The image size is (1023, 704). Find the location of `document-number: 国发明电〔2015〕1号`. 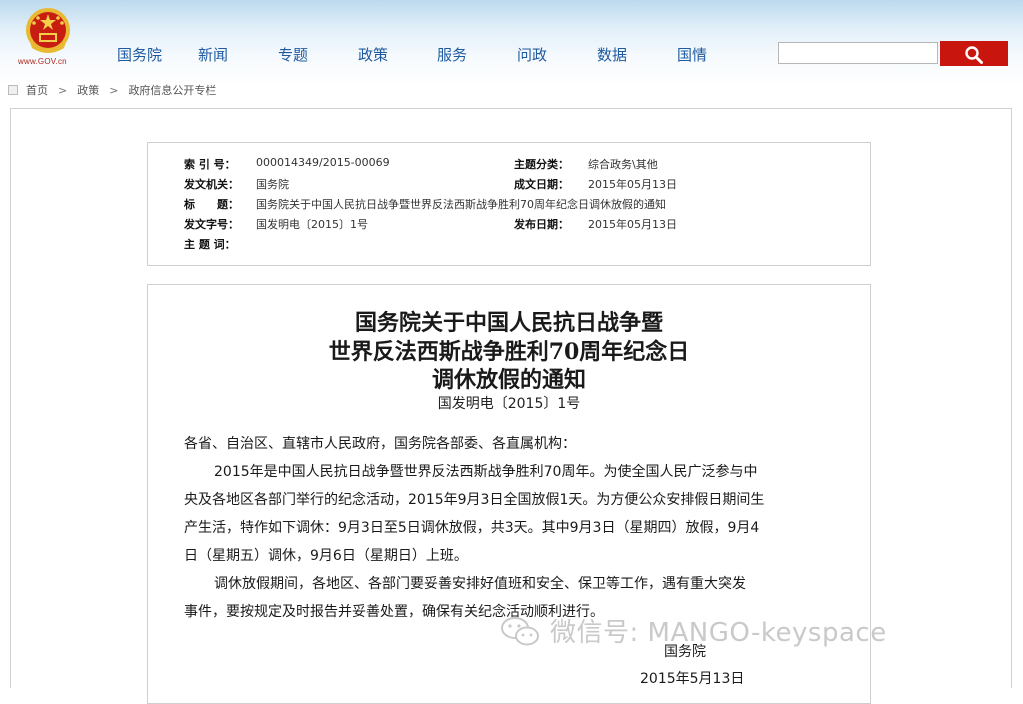

document-number: 国发明电〔2015〕1号 is located at coordinates (509, 404).